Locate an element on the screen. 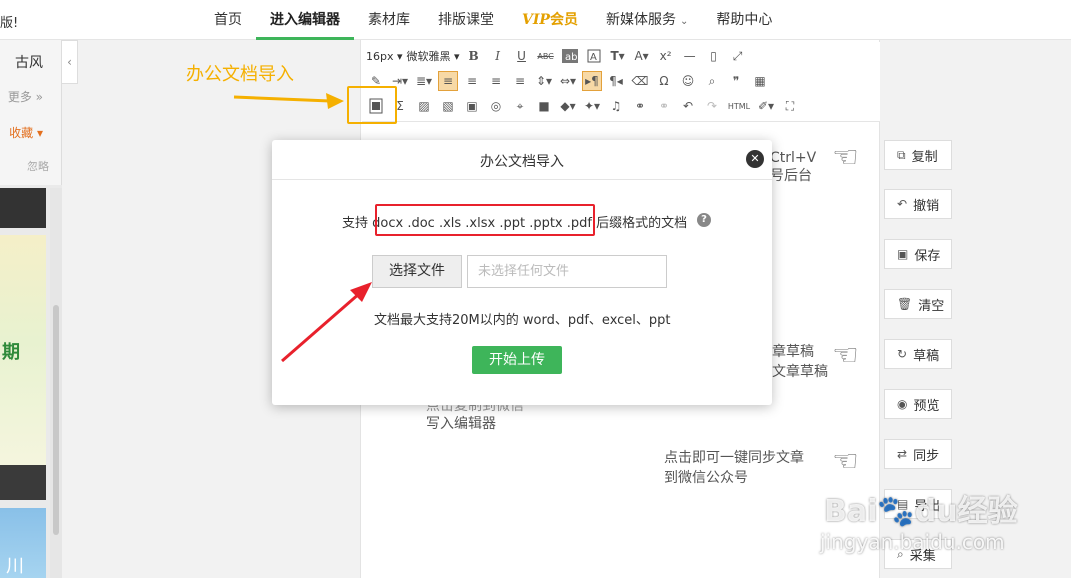  watermark-suffix: 经验 is located at coordinates (987, 511).